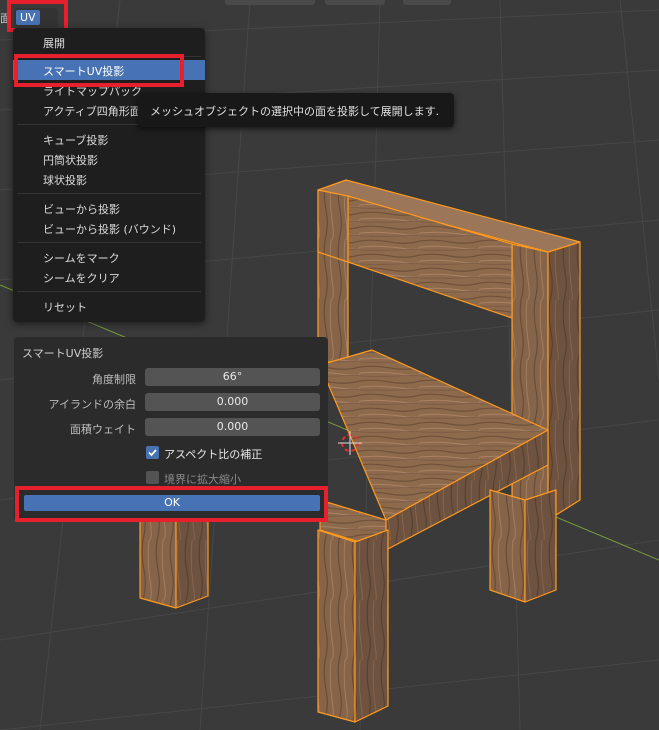  I want to click on tooltip: メッシュオブジェクトの選択中の面を投影して展開します., so click(296, 110).